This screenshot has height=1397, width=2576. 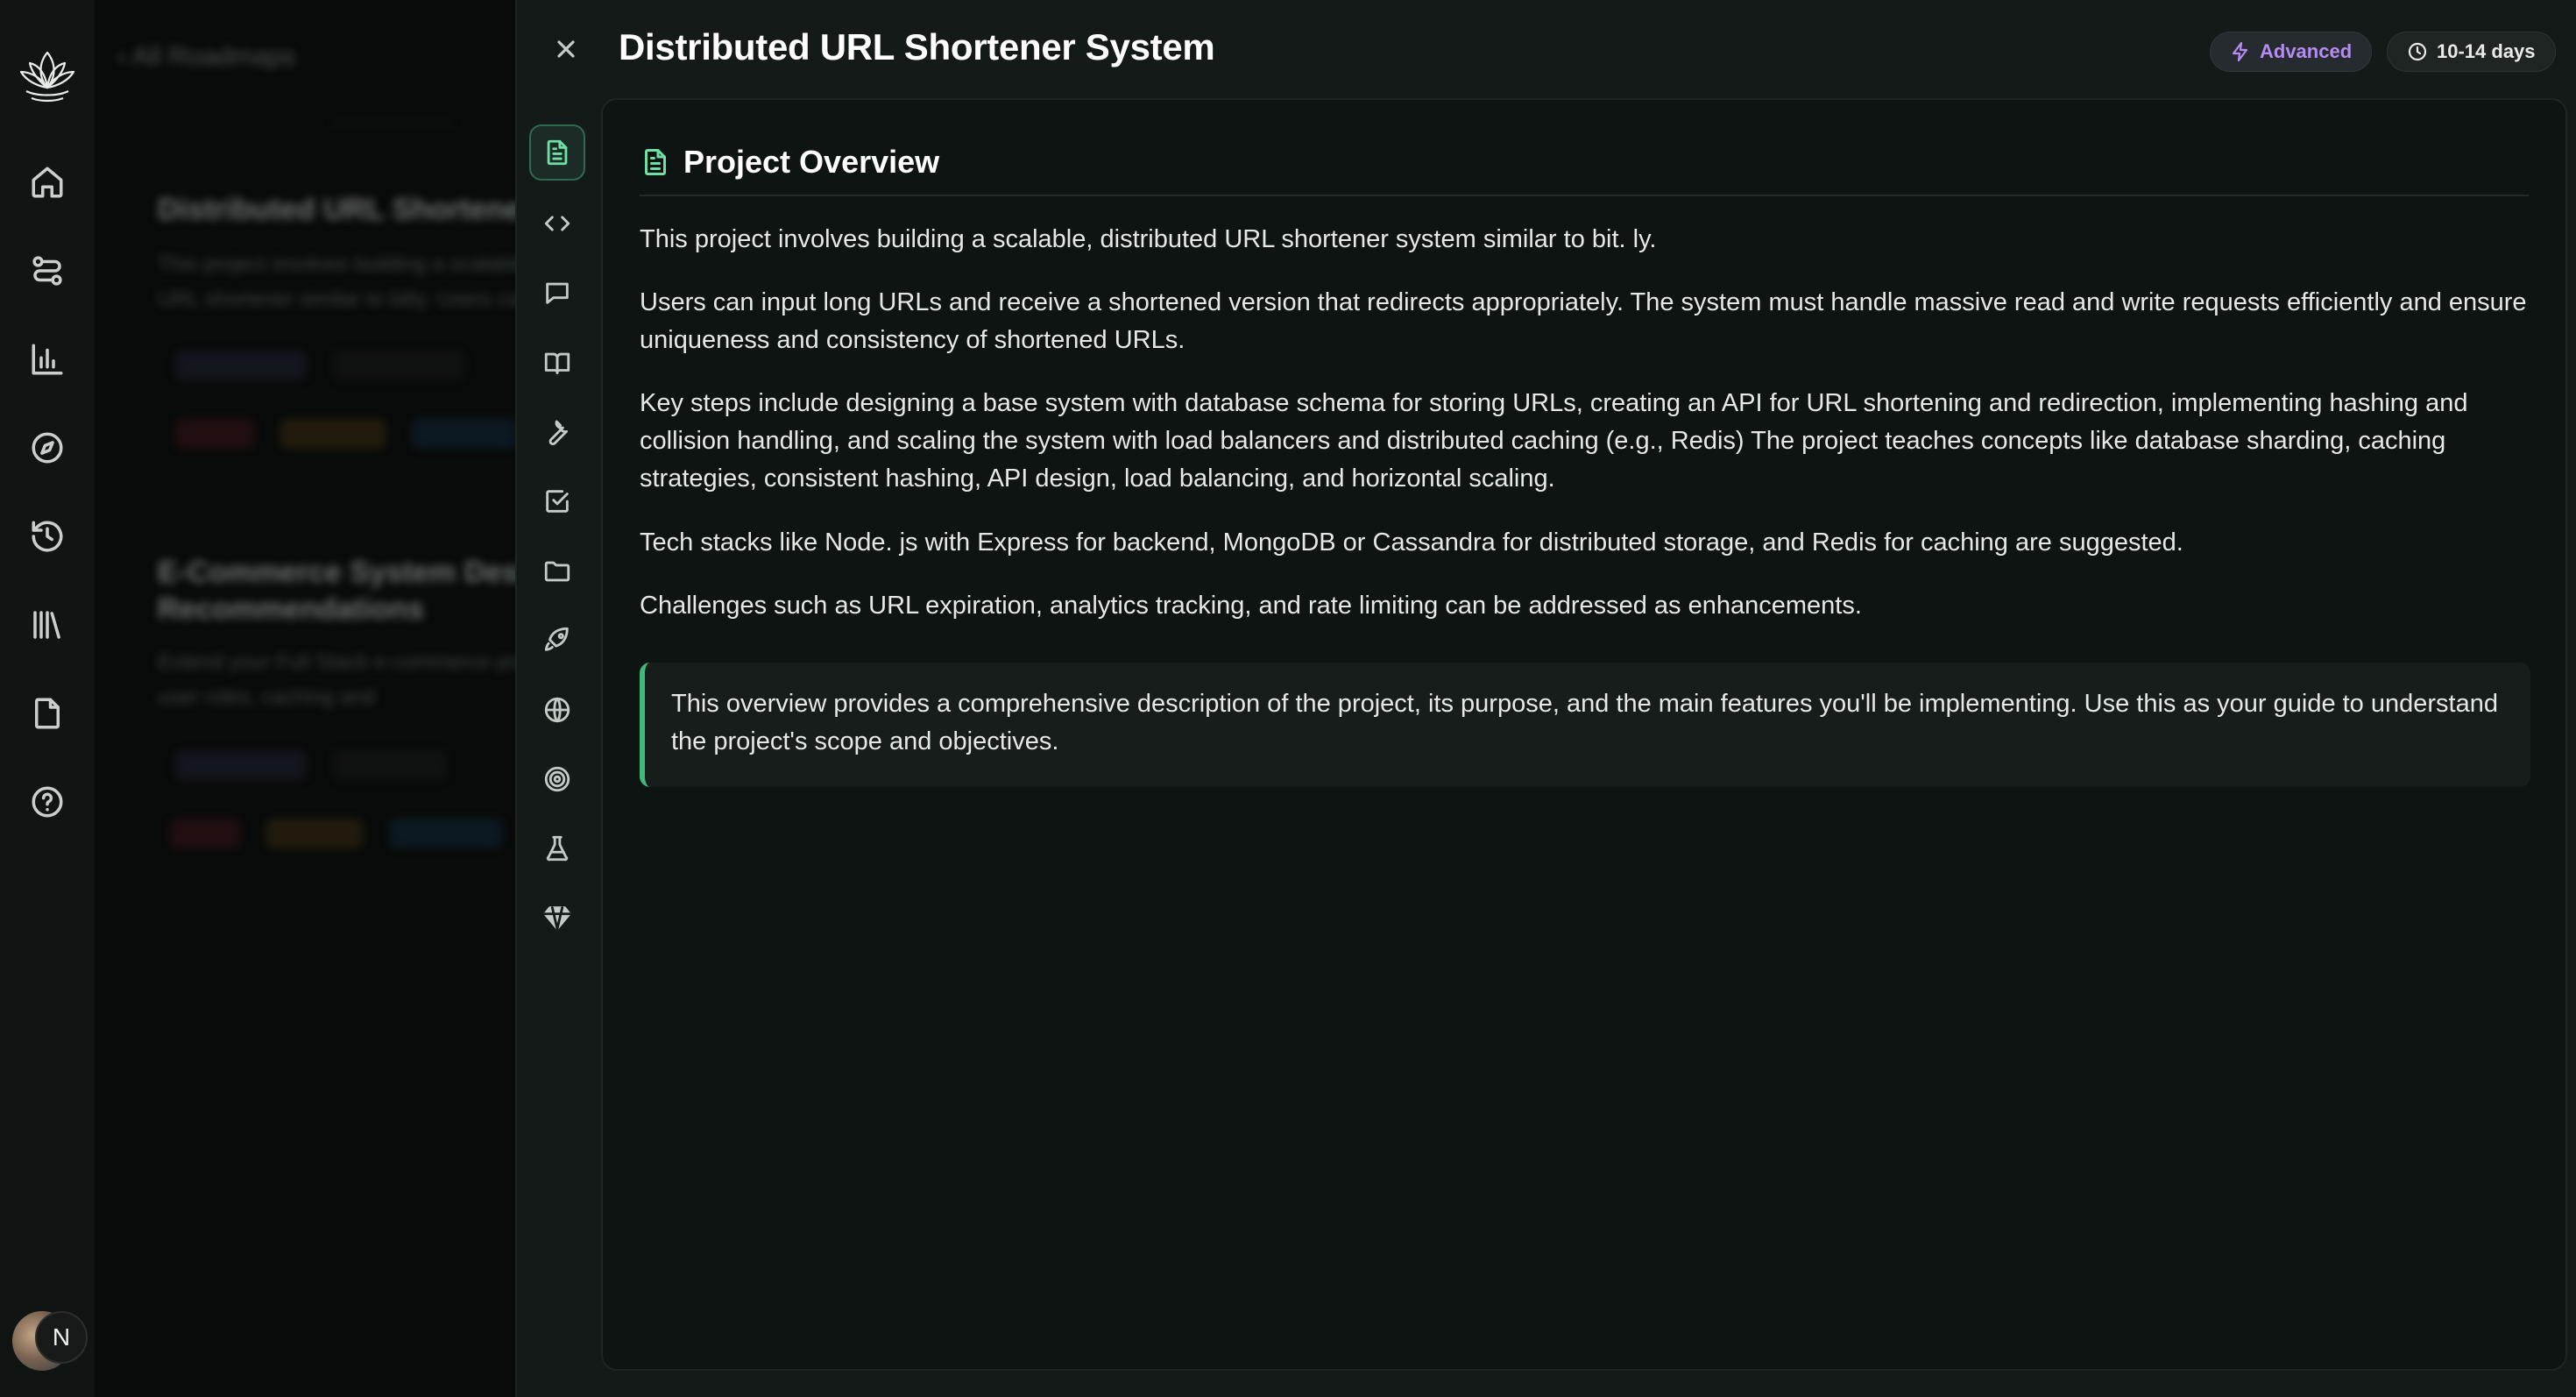 I want to click on code-icon, so click(x=557, y=223).